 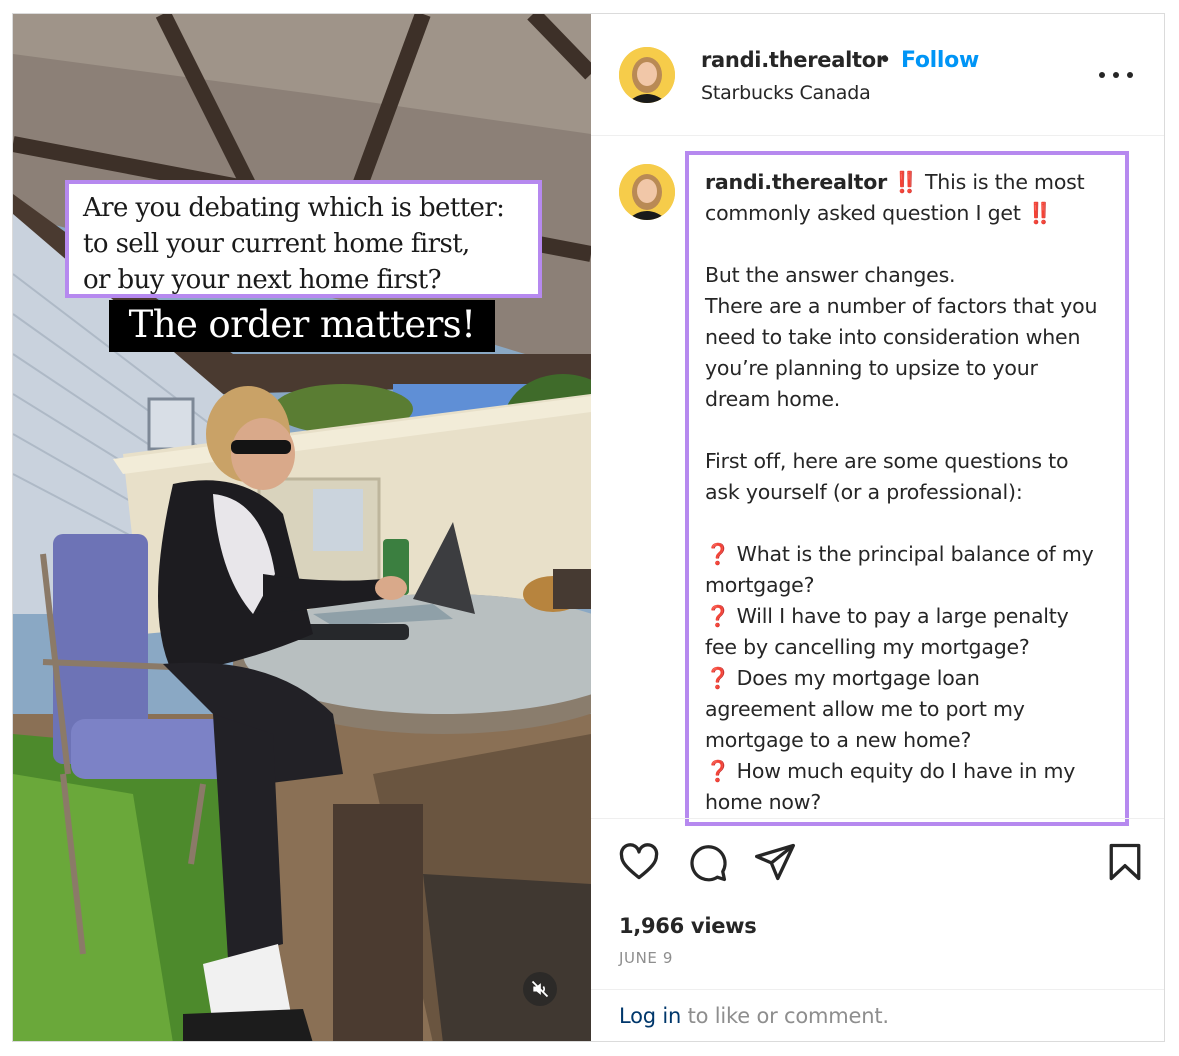 I want to click on heart-icon, so click(x=639, y=861).